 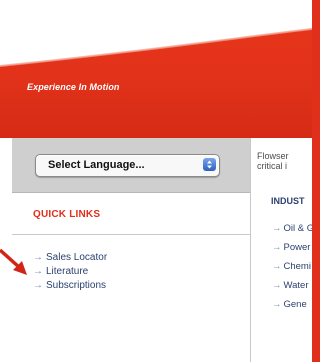 I want to click on industry-link-power: → Power, so click(x=292, y=247).